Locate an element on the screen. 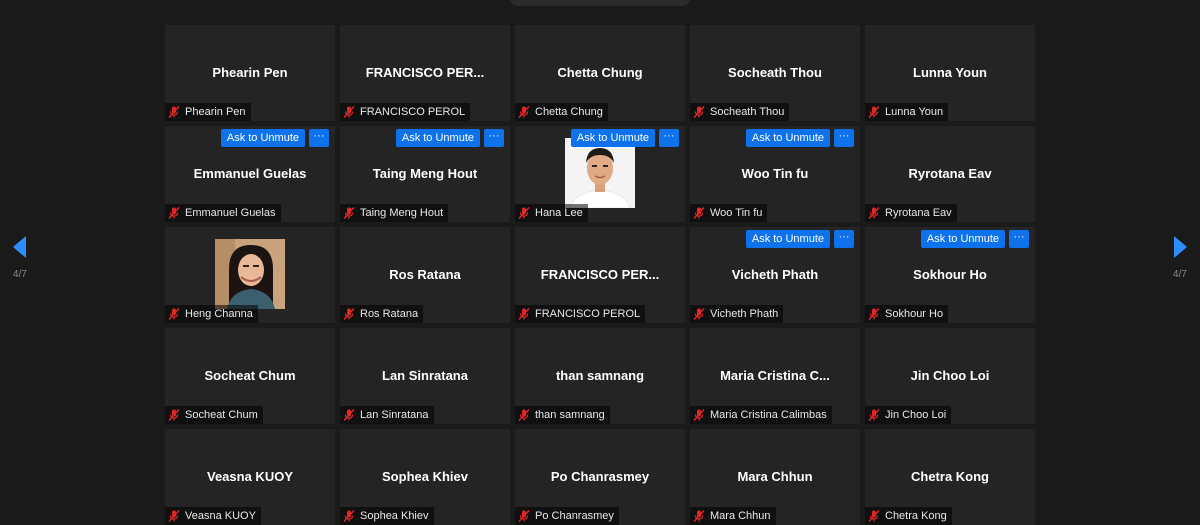 This screenshot has height=525, width=1200. participant-tile: Phearin Pen Phearin Pen is located at coordinates (250, 73).